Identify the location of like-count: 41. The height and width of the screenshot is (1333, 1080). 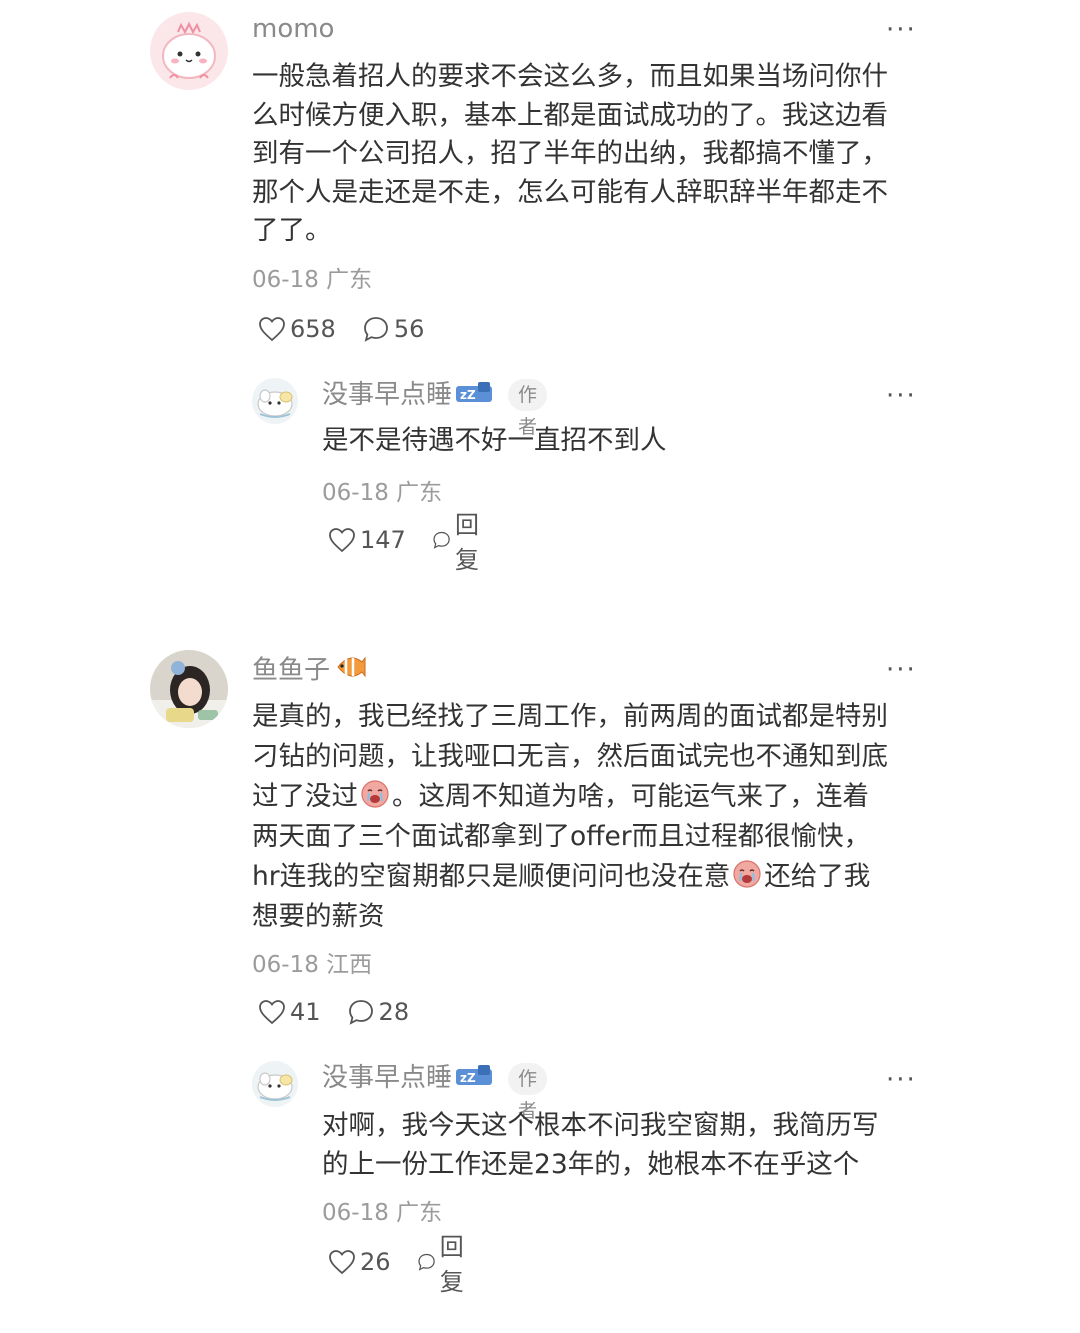
(305, 1012).